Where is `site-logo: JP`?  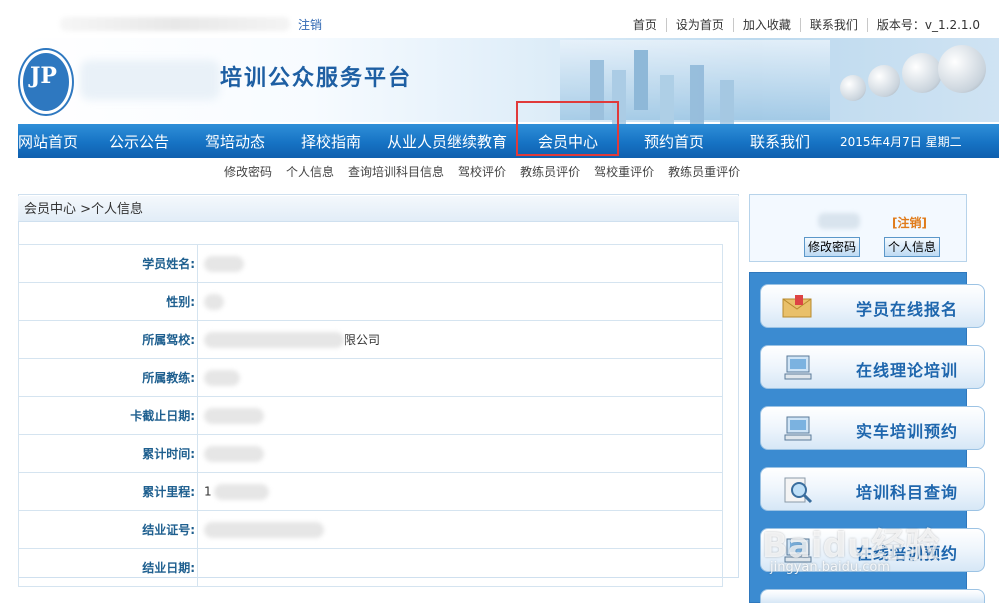 site-logo: JP is located at coordinates (46, 82).